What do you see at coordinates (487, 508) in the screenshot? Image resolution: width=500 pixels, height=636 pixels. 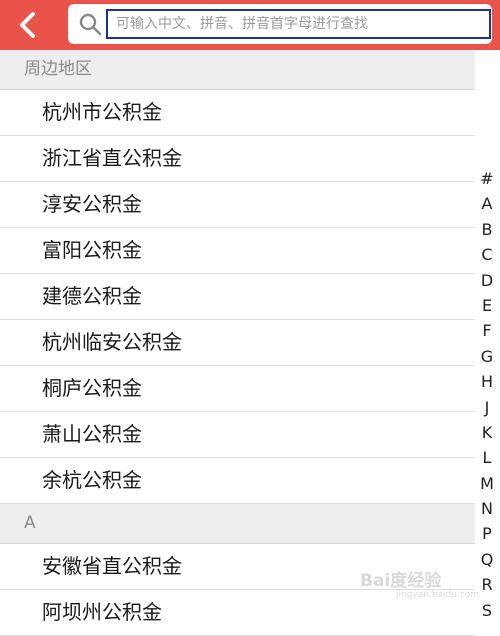 I see `index-letter: N` at bounding box center [487, 508].